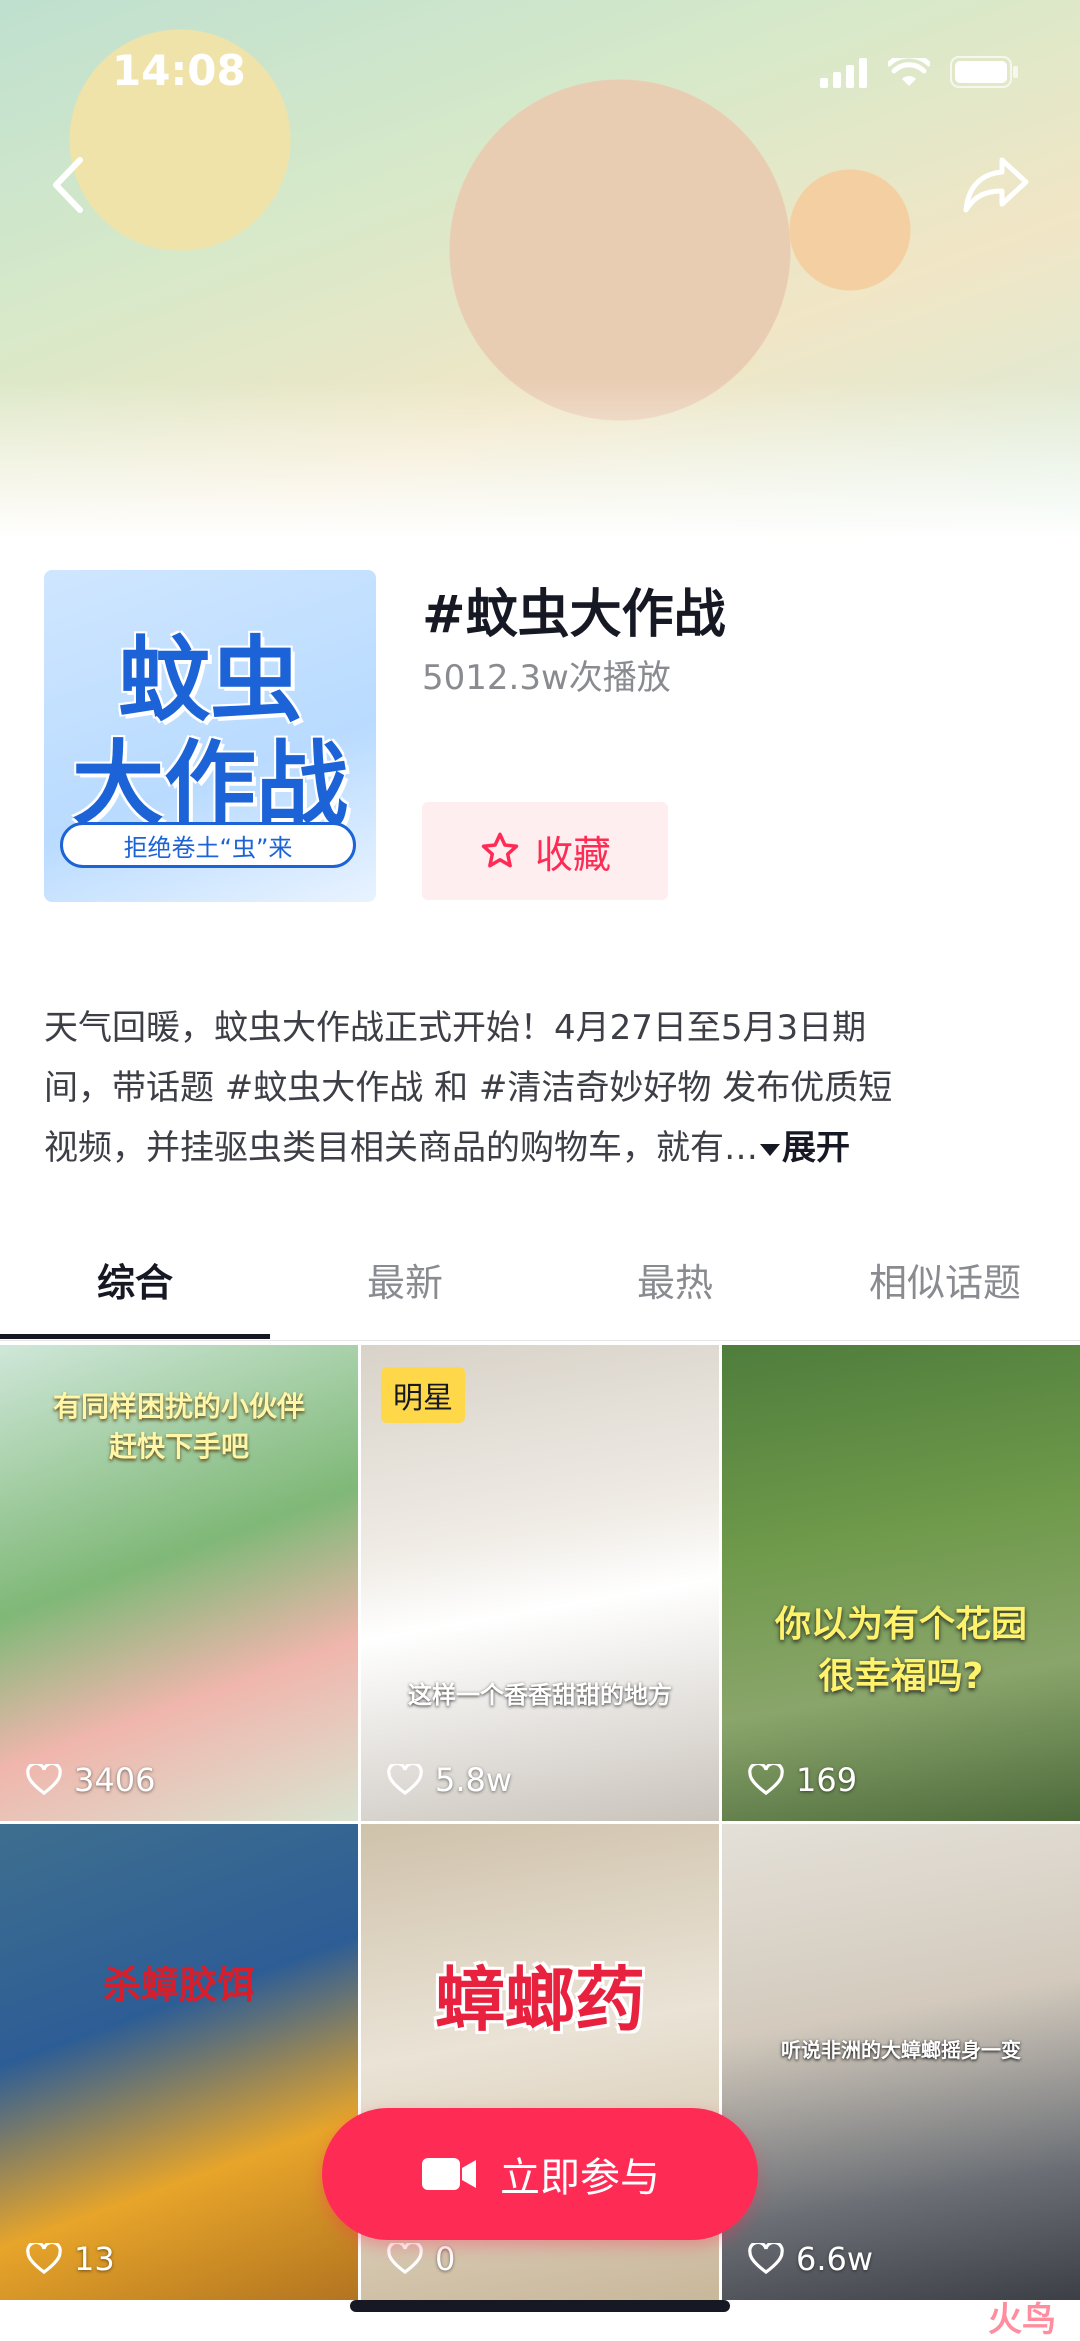 The height and width of the screenshot is (2341, 1080). Describe the element at coordinates (70, 2259) in the screenshot. I see `like-count: 13` at that location.